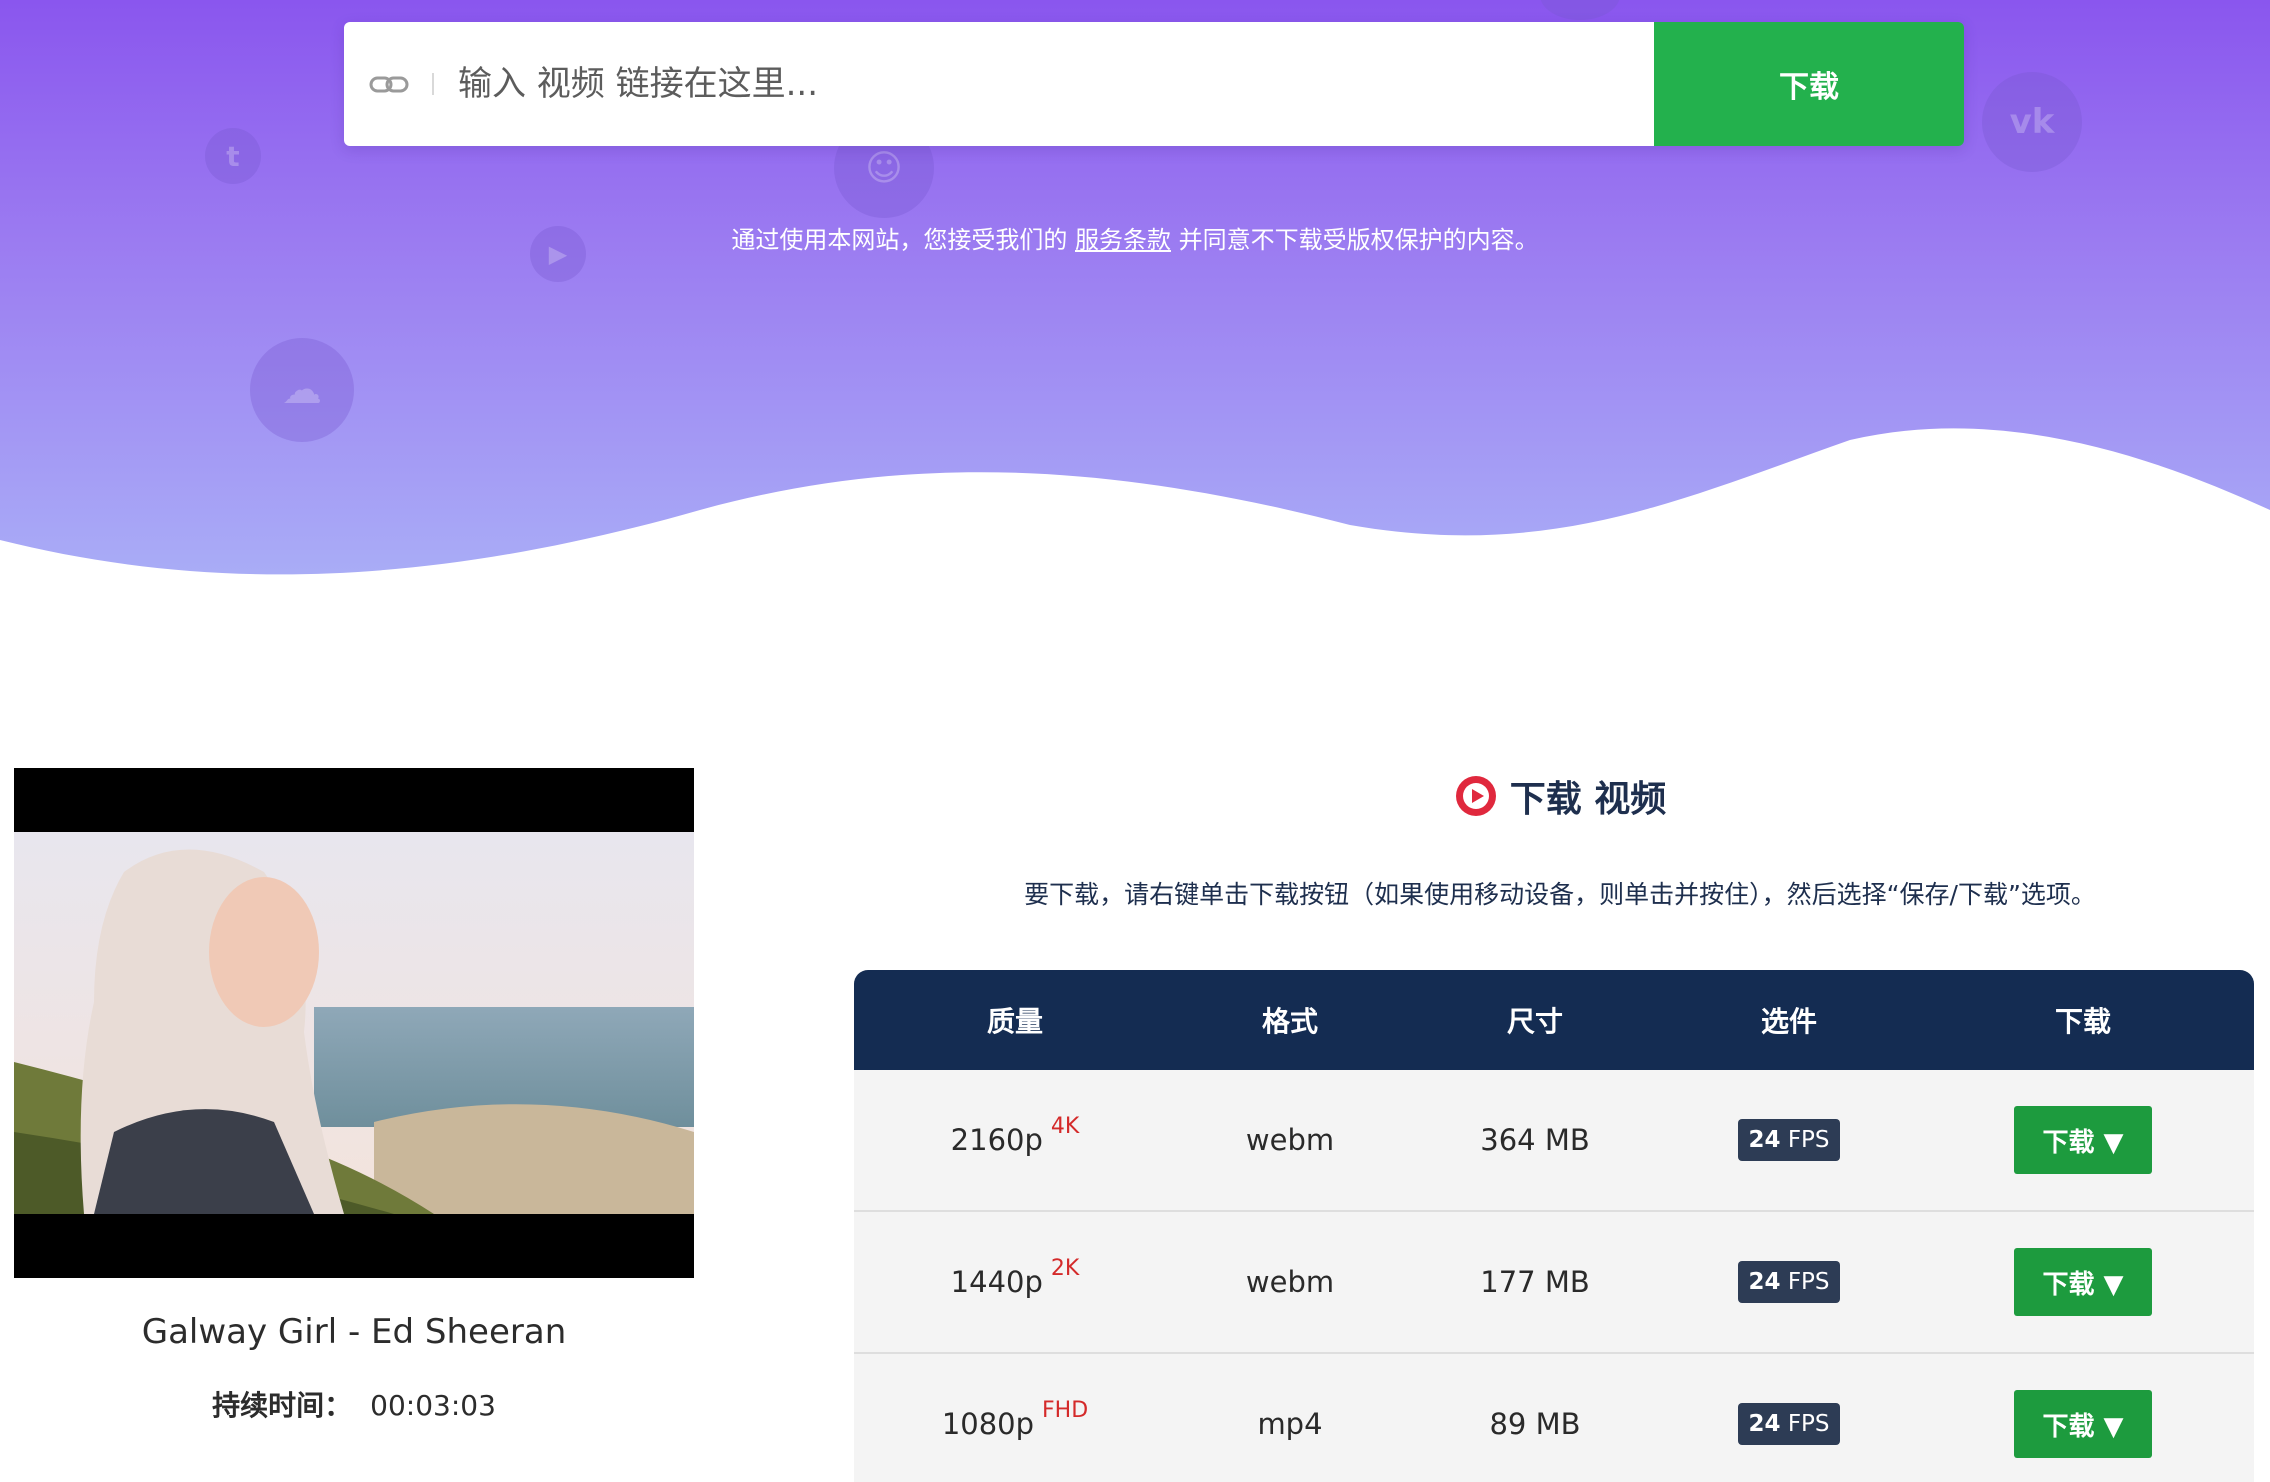 This screenshot has width=2270, height=1482. I want to click on quality-cell: 1440p 2K, so click(1015, 1278).